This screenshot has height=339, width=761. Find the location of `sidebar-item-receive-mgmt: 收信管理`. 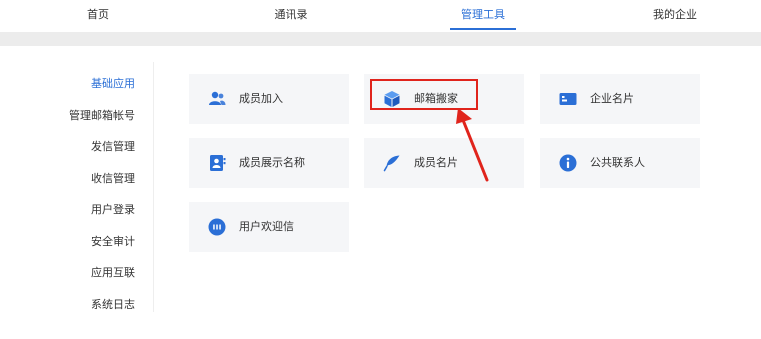

sidebar-item-receive-mgmt: 收信管理 is located at coordinates (113, 178).